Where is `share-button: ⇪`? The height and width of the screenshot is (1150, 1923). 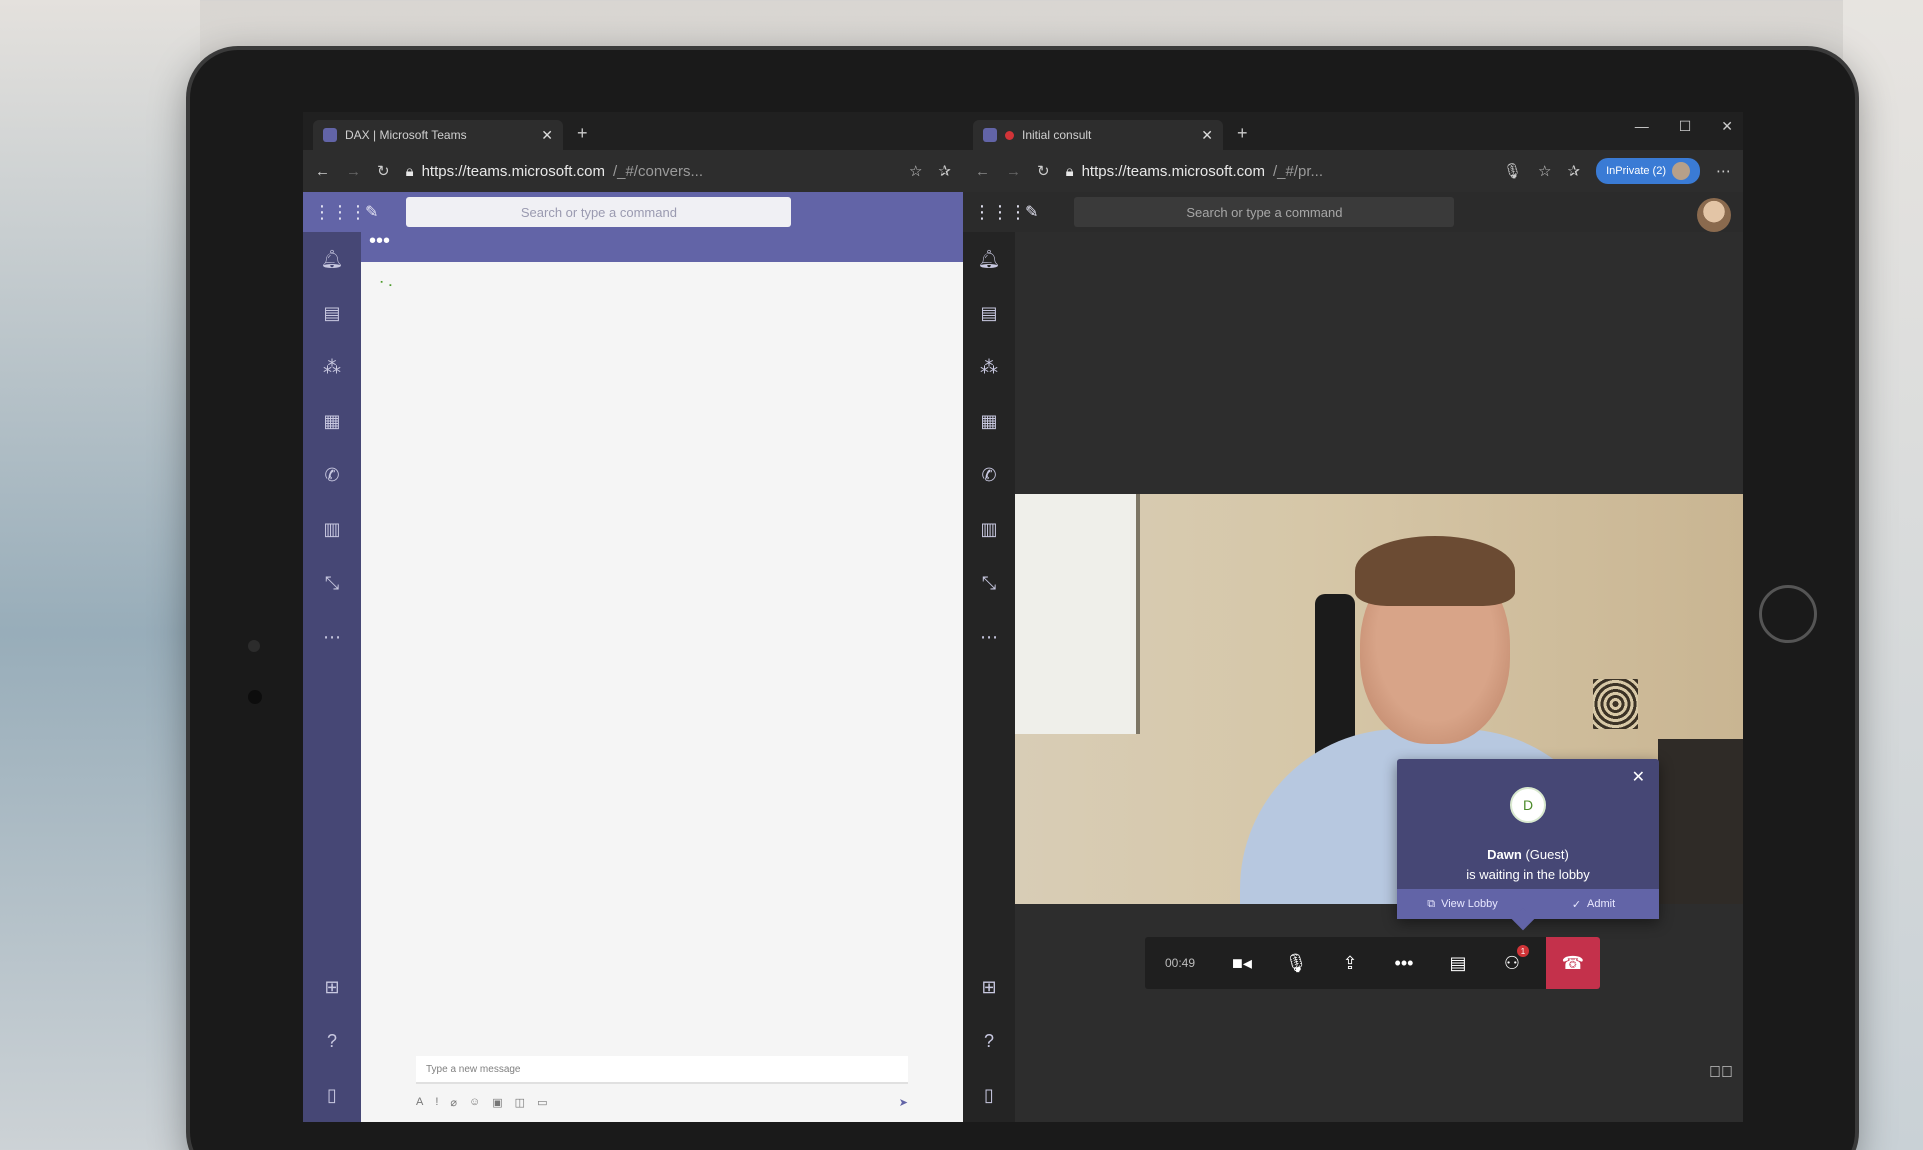
share-button: ⇪ is located at coordinates (1350, 963).